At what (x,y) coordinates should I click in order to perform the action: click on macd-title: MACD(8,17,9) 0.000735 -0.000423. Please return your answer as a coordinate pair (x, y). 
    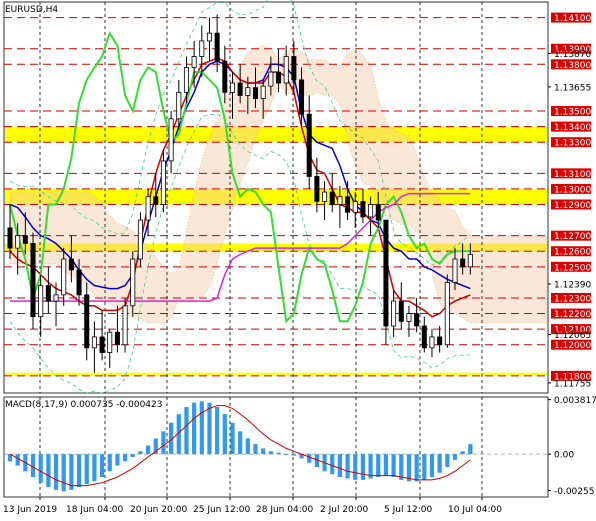
    Looking at the image, I should click on (83, 405).